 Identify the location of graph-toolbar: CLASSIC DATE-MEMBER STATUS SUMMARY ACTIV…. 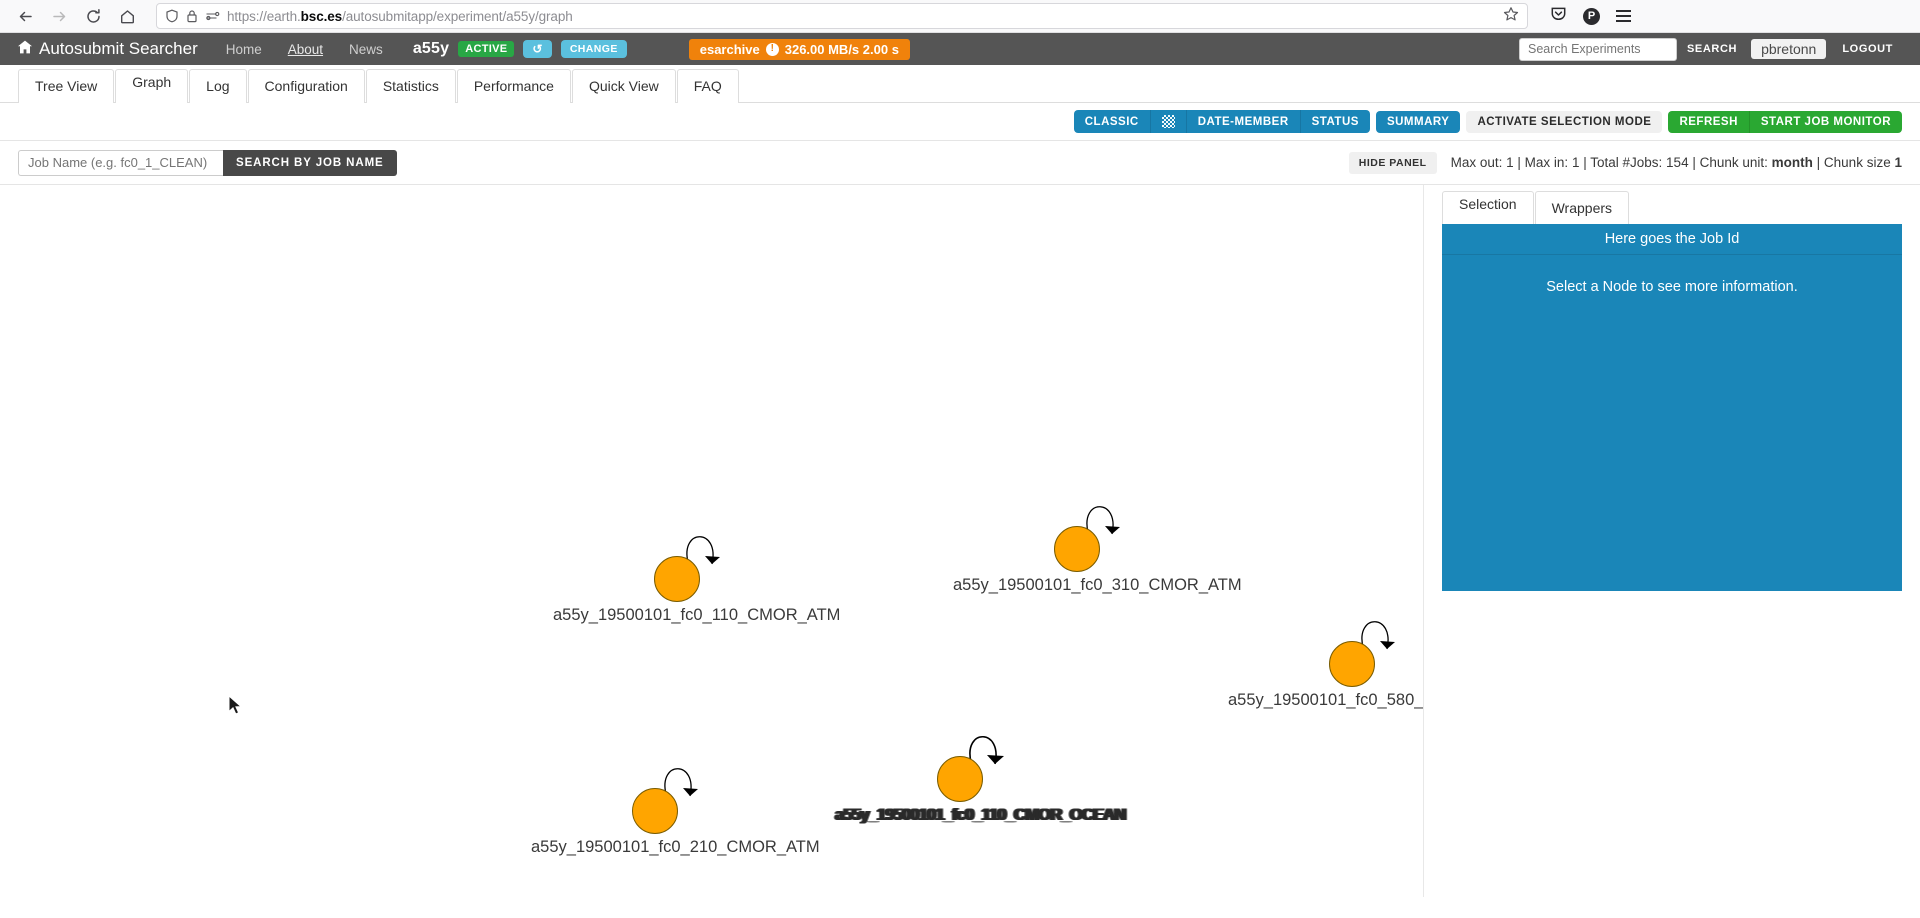
(960, 122).